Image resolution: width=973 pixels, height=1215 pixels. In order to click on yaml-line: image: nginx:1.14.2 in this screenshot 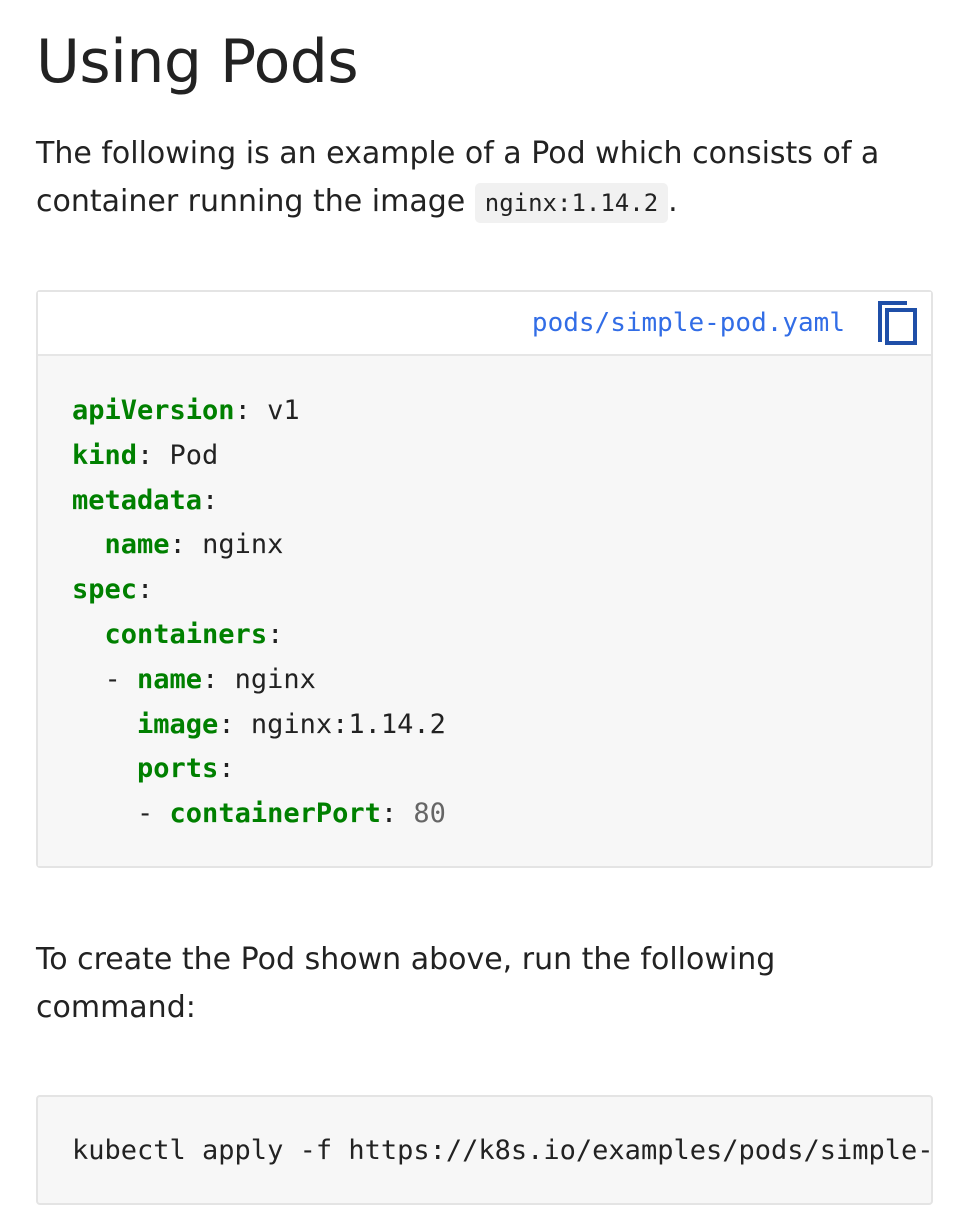, I will do `click(259, 724)`.